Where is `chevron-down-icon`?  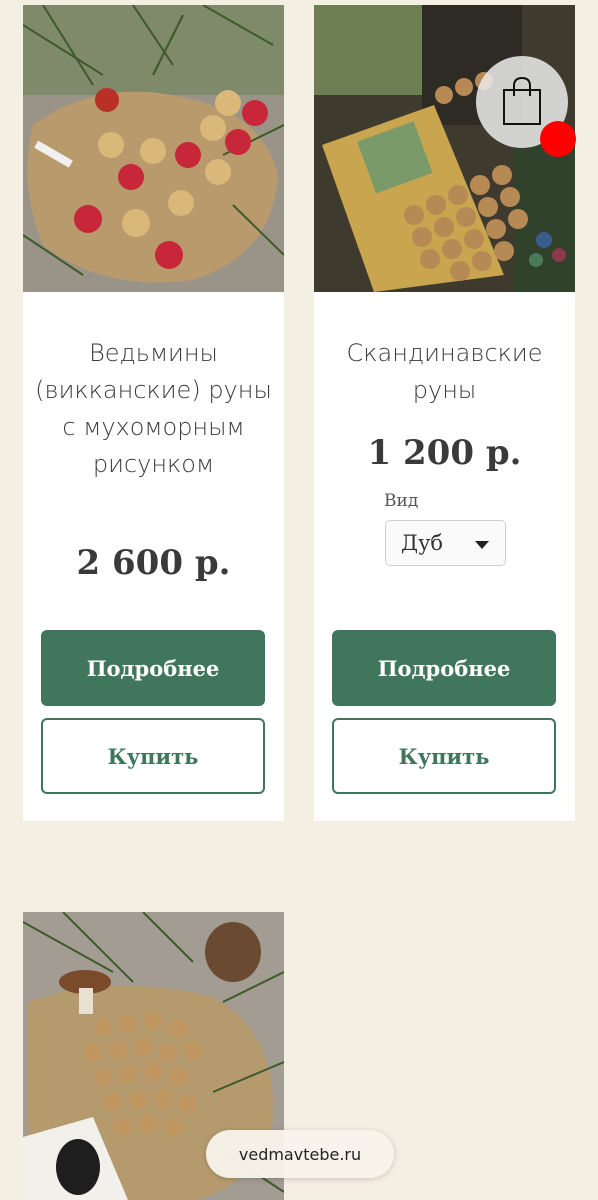
chevron-down-icon is located at coordinates (482, 545).